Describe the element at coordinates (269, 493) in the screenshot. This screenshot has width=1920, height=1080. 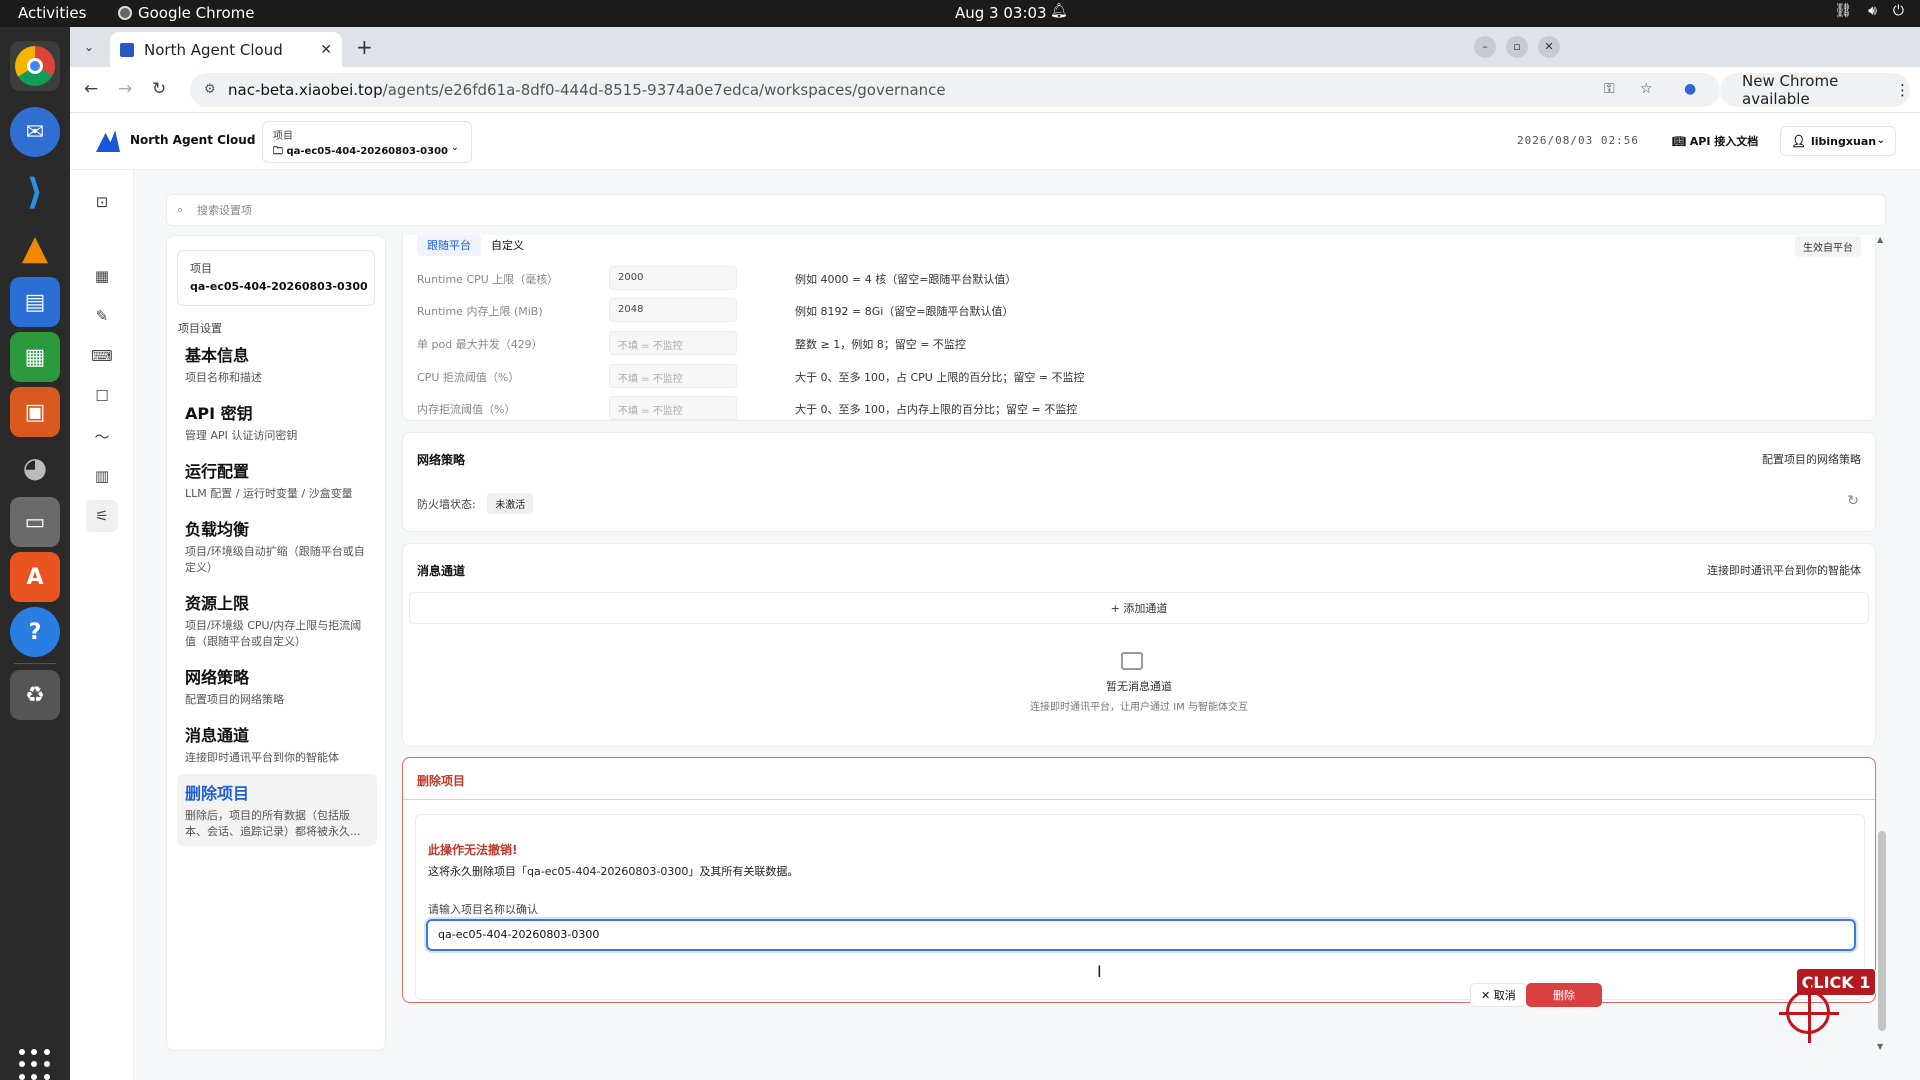
I see `nav-item-desc: LLM 配置 / 运行时变量 / 沙盒变量` at that location.